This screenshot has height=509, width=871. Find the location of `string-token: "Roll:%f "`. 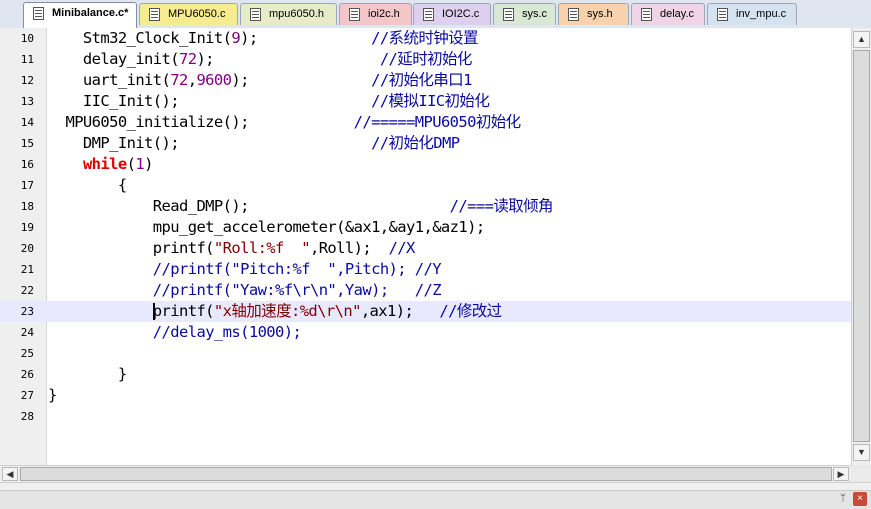

string-token: "Roll:%f " is located at coordinates (262, 248).